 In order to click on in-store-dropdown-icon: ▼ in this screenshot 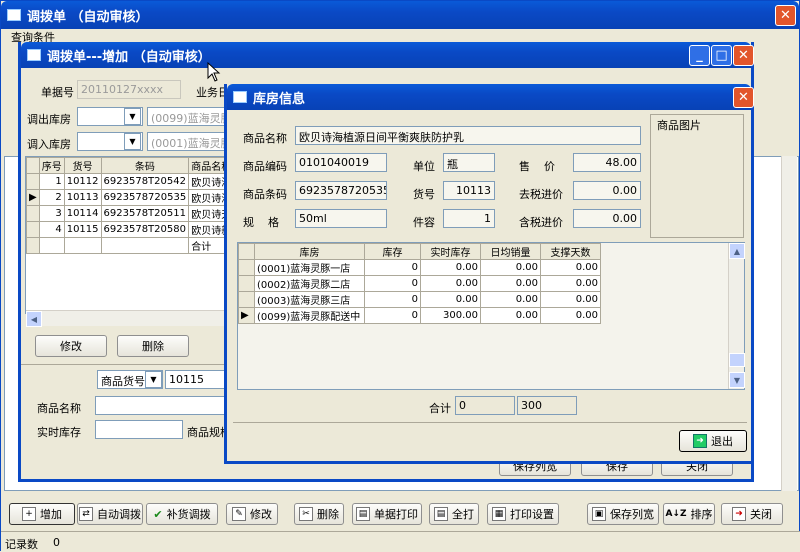, I will do `click(132, 141)`.